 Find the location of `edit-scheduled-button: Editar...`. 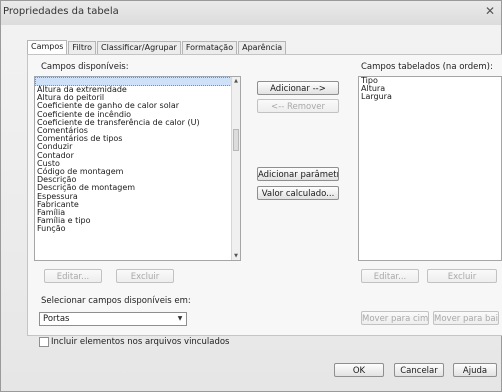

edit-scheduled-button: Editar... is located at coordinates (390, 276).